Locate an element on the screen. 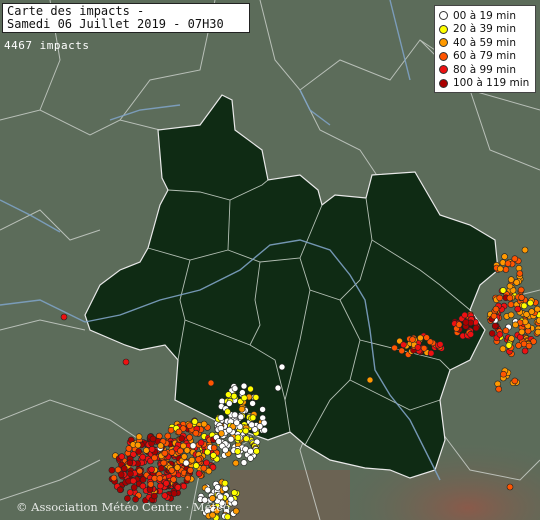 The width and height of the screenshot is (540, 520). map-date: Samedi 06 Juillet 2019 - 07H30 is located at coordinates (115, 24).